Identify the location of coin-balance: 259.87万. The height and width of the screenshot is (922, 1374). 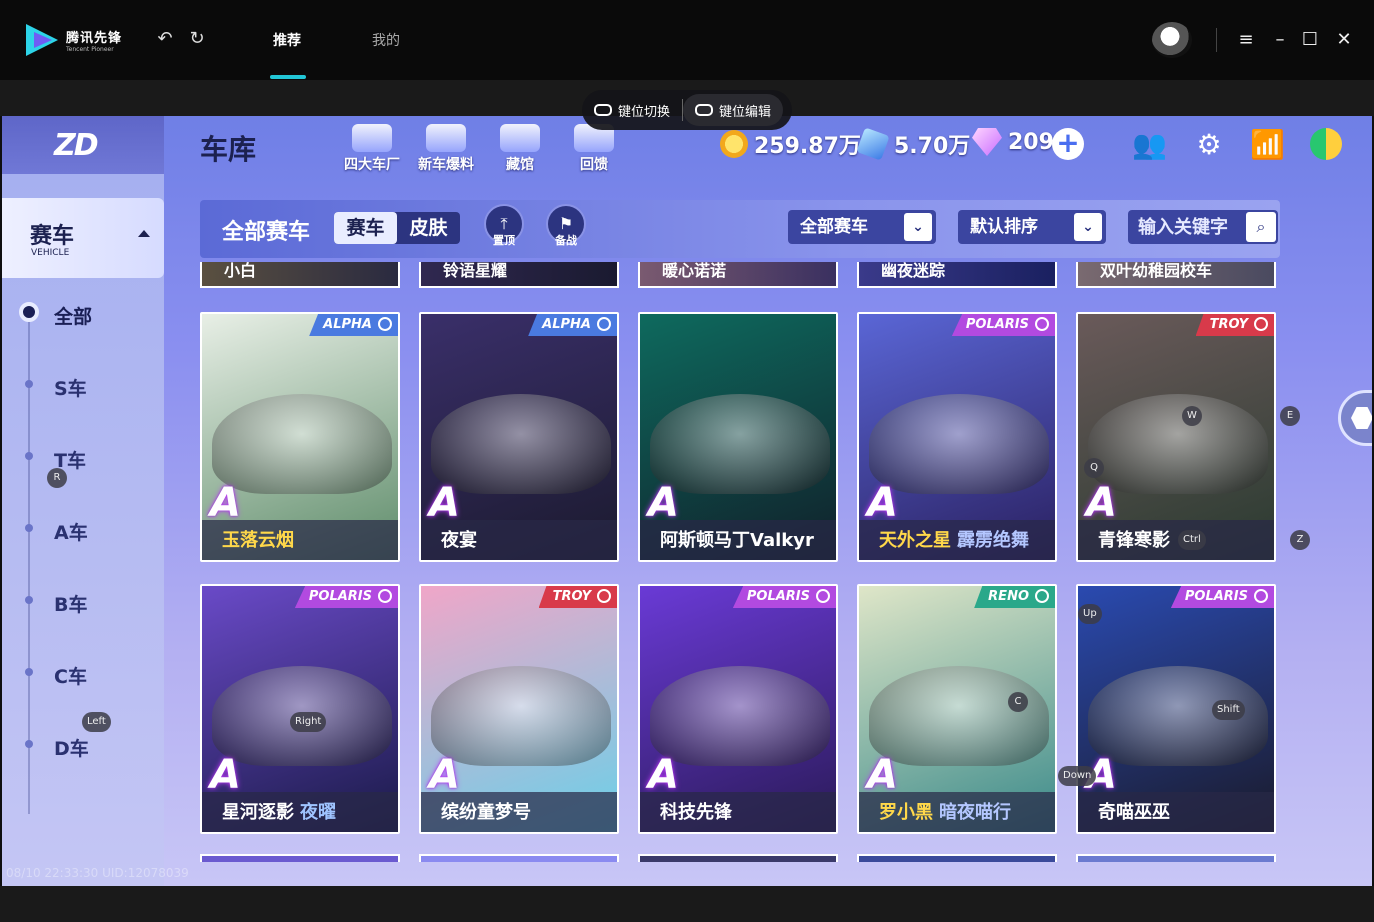
(790, 144).